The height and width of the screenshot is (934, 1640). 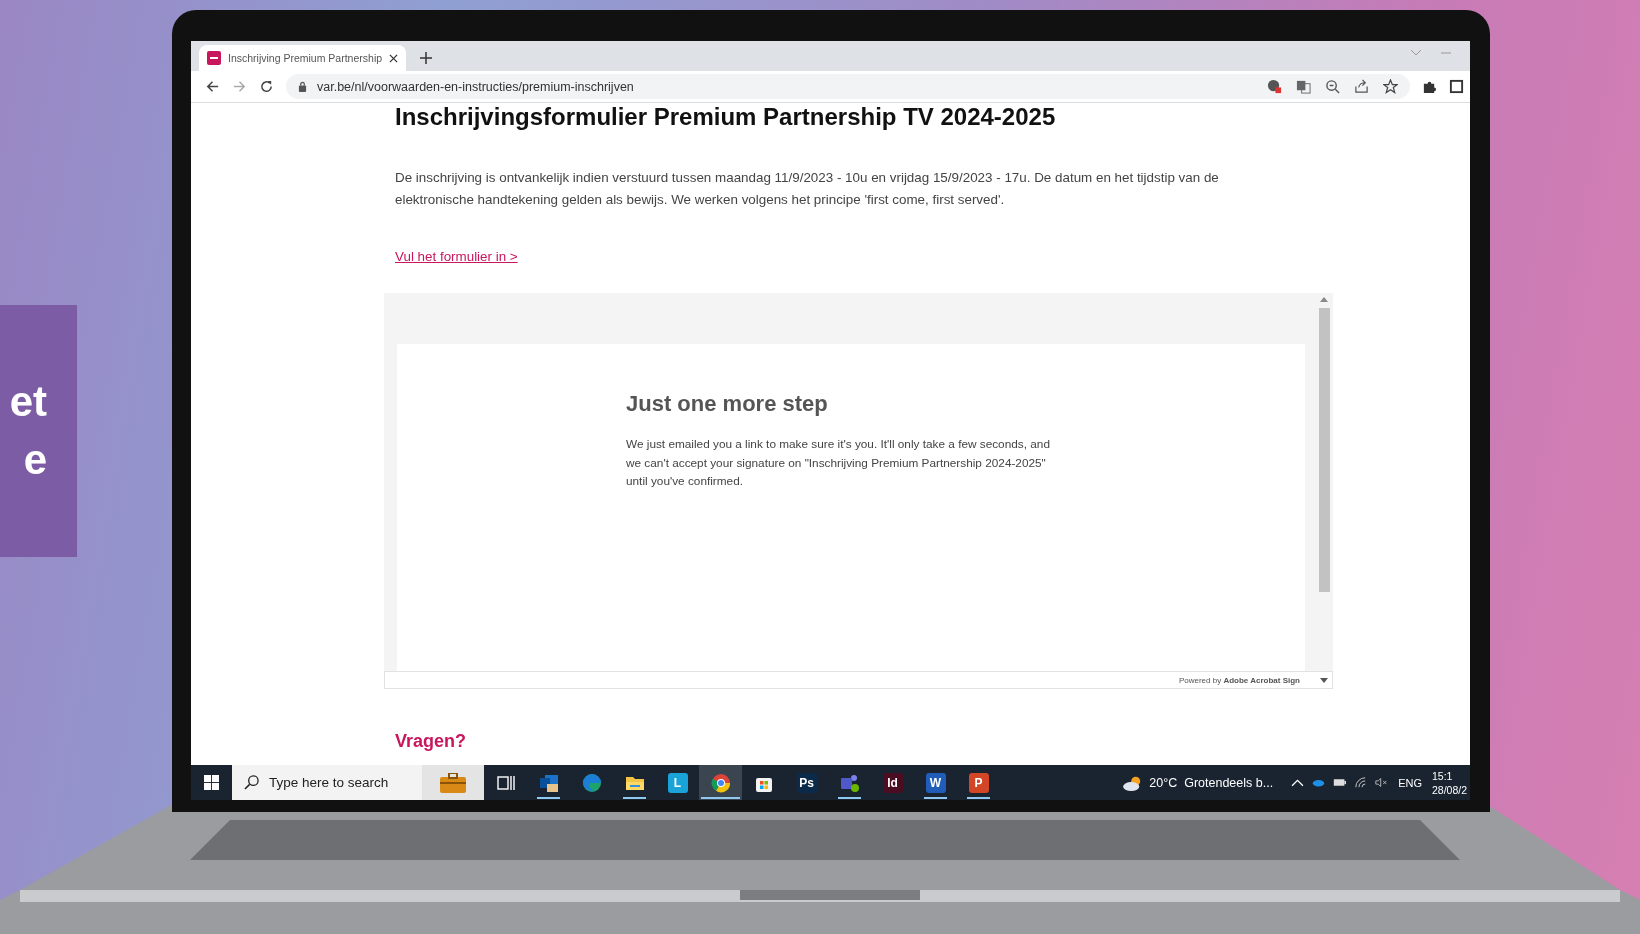 What do you see at coordinates (1456, 86) in the screenshot?
I see `side-panel-icon` at bounding box center [1456, 86].